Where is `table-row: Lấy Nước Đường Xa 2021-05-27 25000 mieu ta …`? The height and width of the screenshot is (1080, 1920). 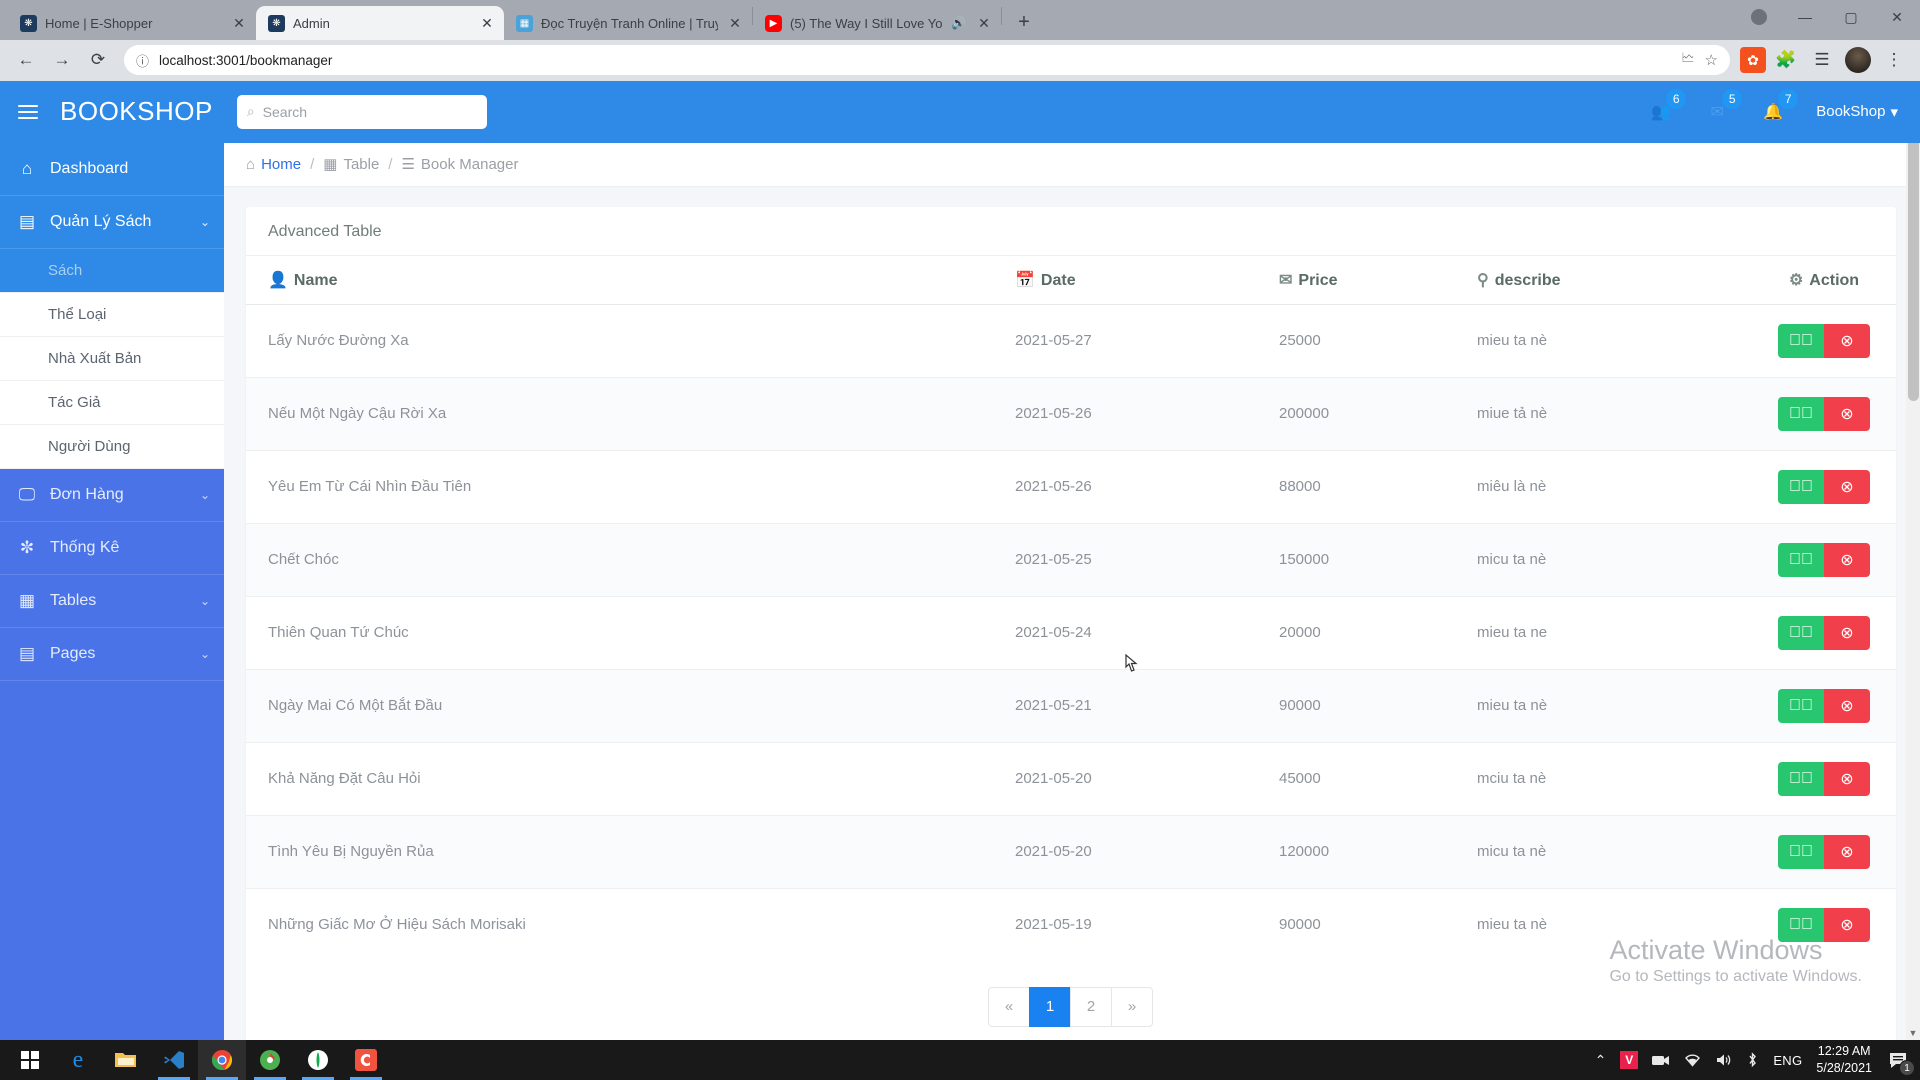 table-row: Lấy Nước Đường Xa 2021-05-27 25000 mieu ta … is located at coordinates (1071, 340).